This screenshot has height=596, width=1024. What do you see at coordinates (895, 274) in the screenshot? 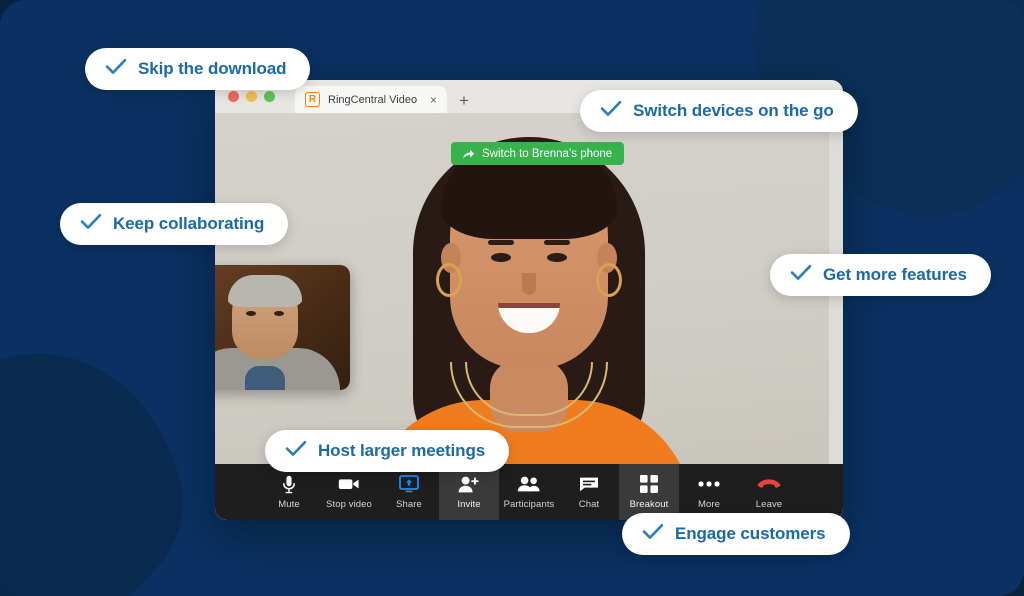
I see `callout-pill-label: Get more features` at bounding box center [895, 274].